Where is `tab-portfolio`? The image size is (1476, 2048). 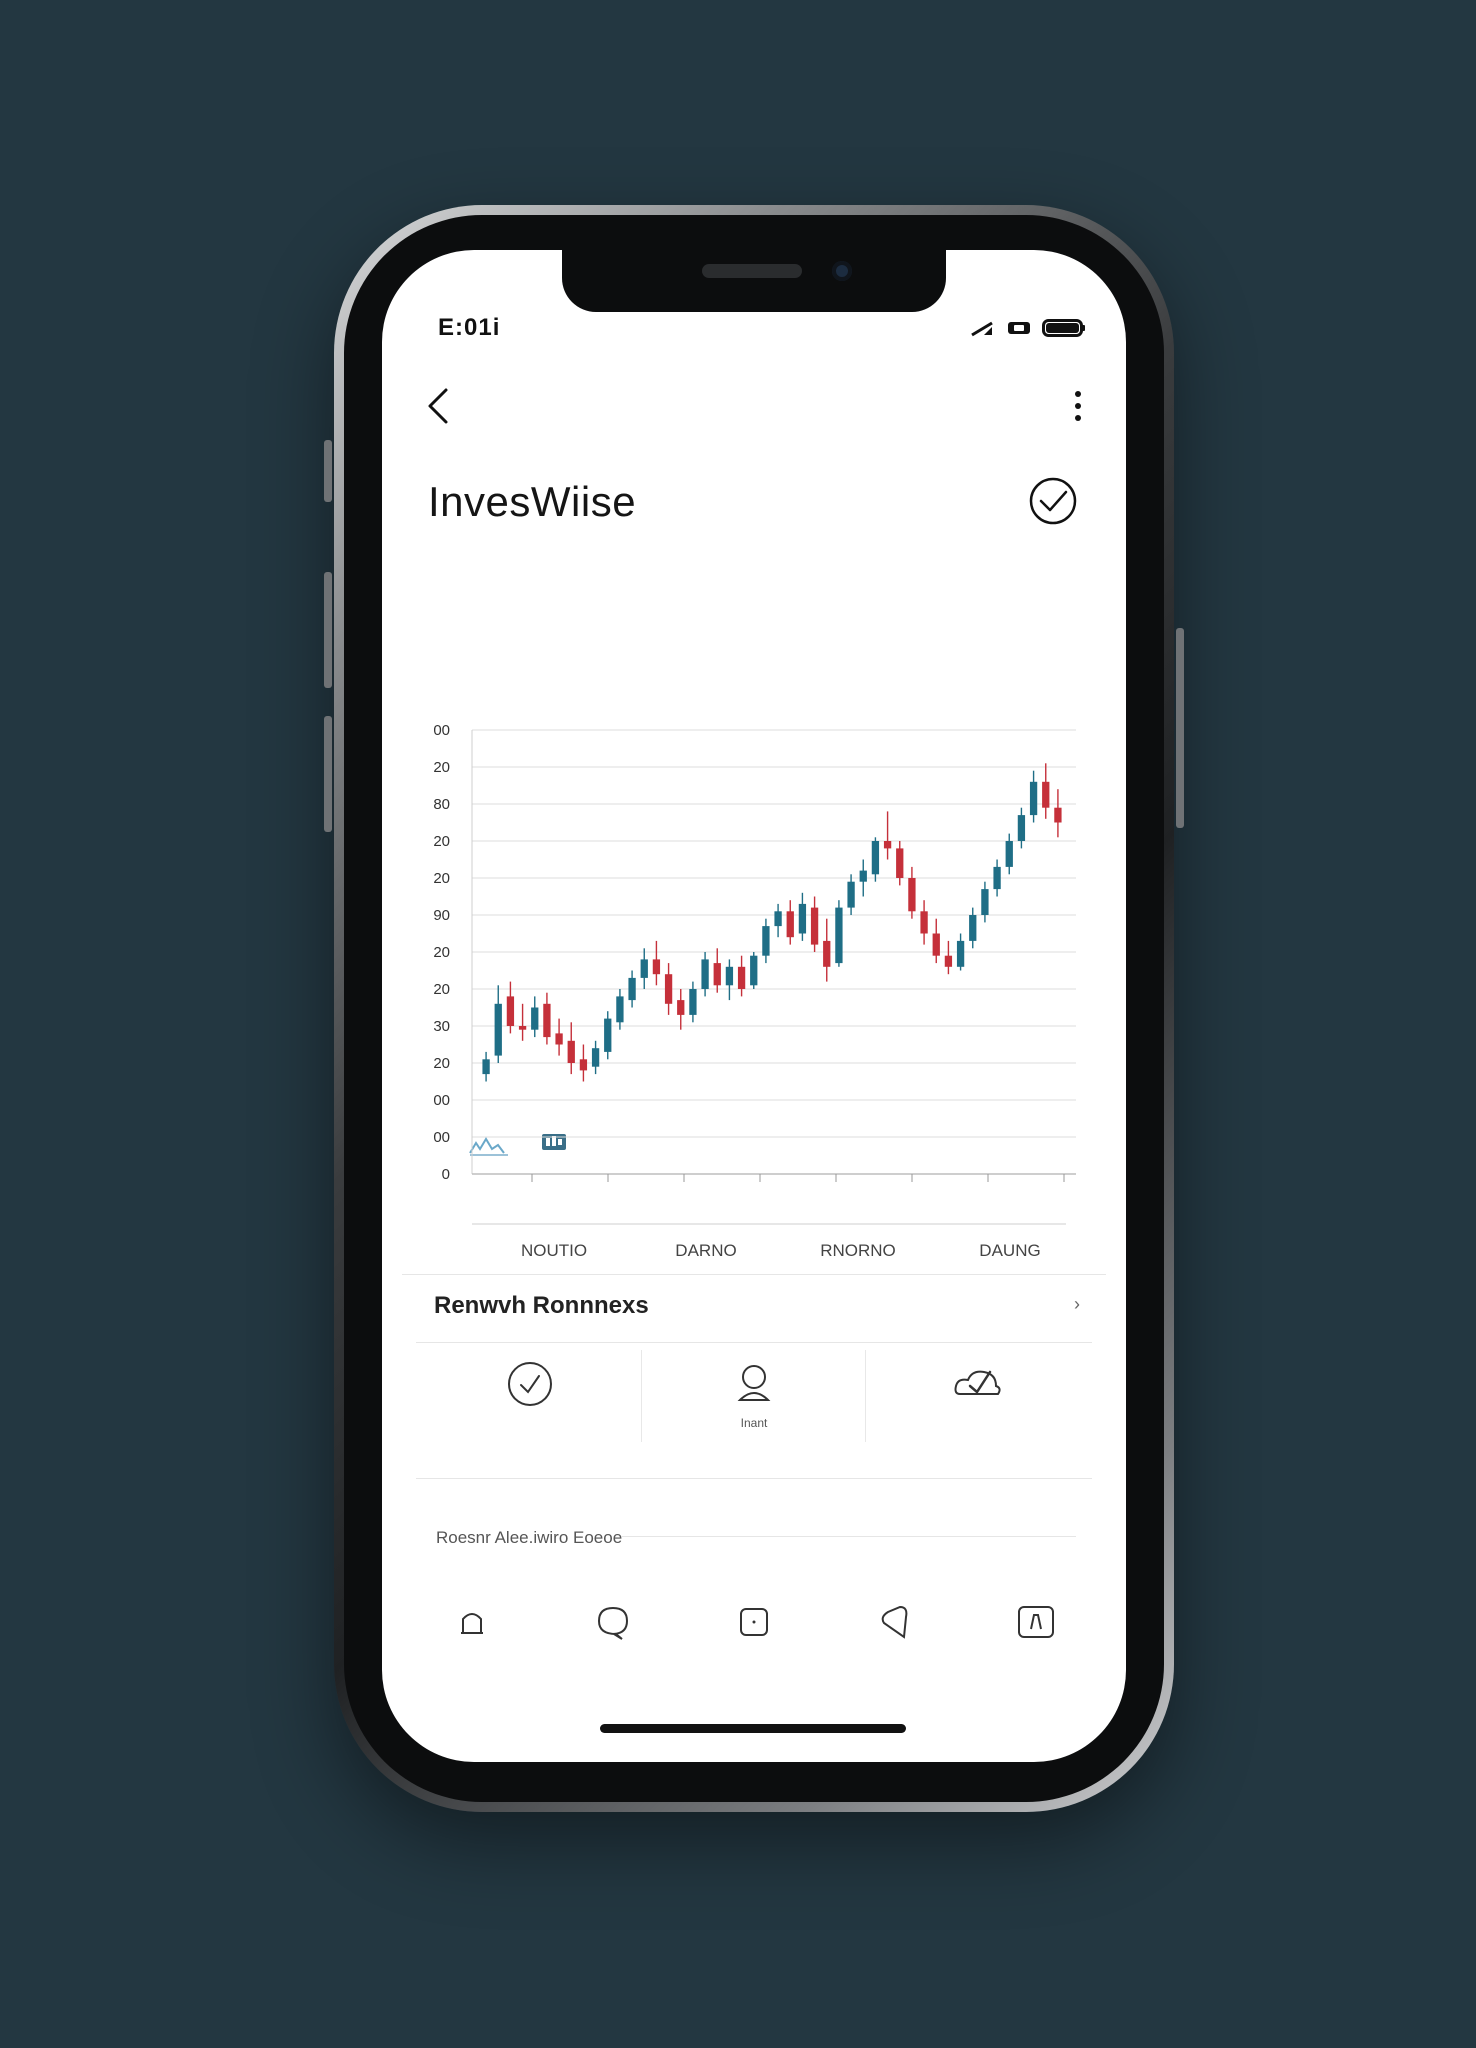
tab-portfolio is located at coordinates (1036, 1622).